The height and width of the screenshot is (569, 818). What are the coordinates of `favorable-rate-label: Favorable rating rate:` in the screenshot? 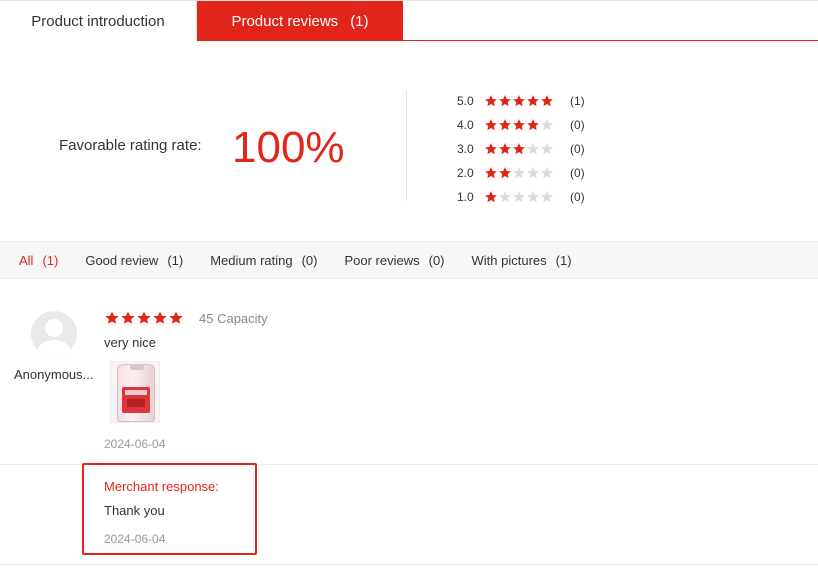 It's located at (130, 145).